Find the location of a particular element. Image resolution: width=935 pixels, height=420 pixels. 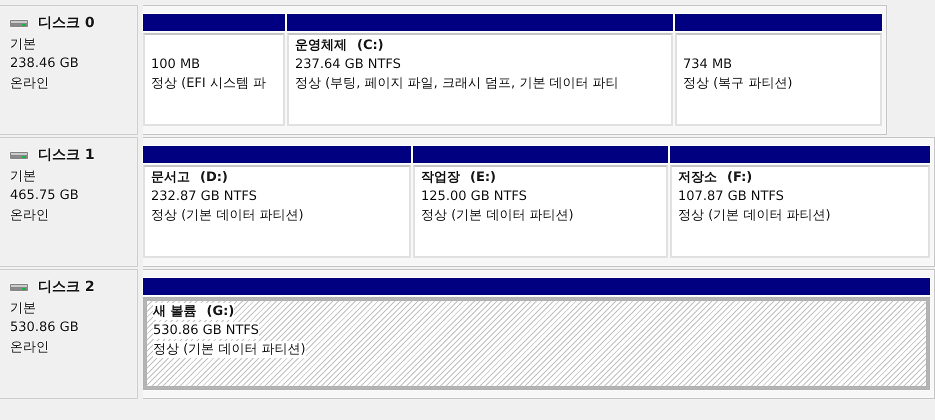

drive-letter: (F:) is located at coordinates (739, 177).